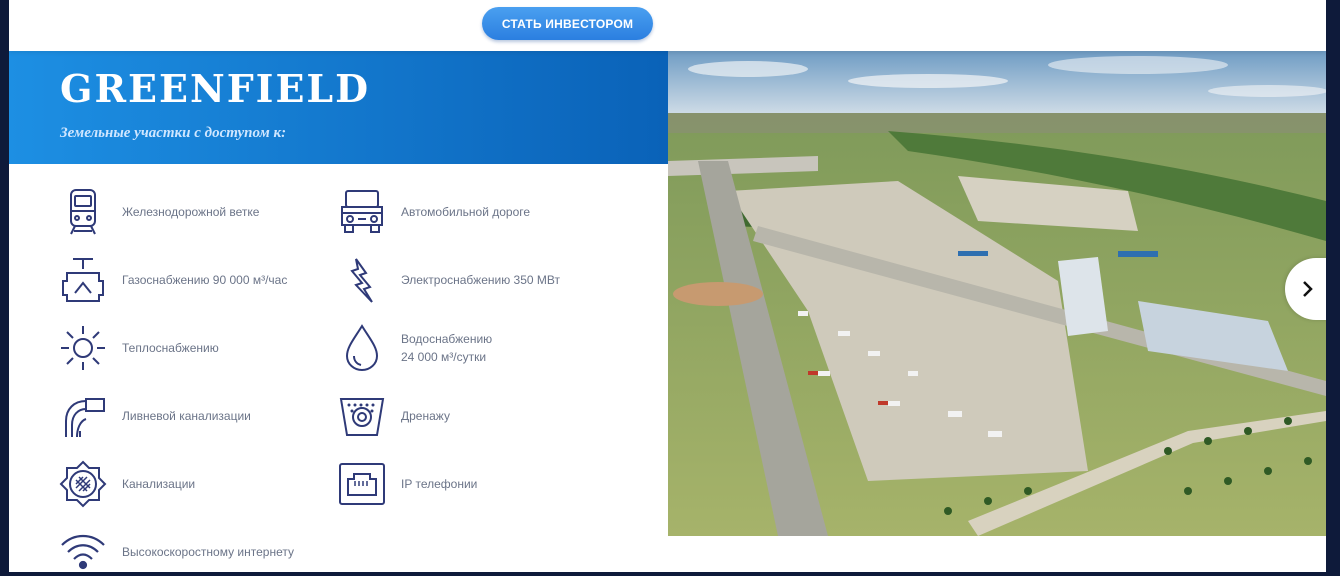  I want to click on feature-label: Автомобильной дороге, so click(466, 212).